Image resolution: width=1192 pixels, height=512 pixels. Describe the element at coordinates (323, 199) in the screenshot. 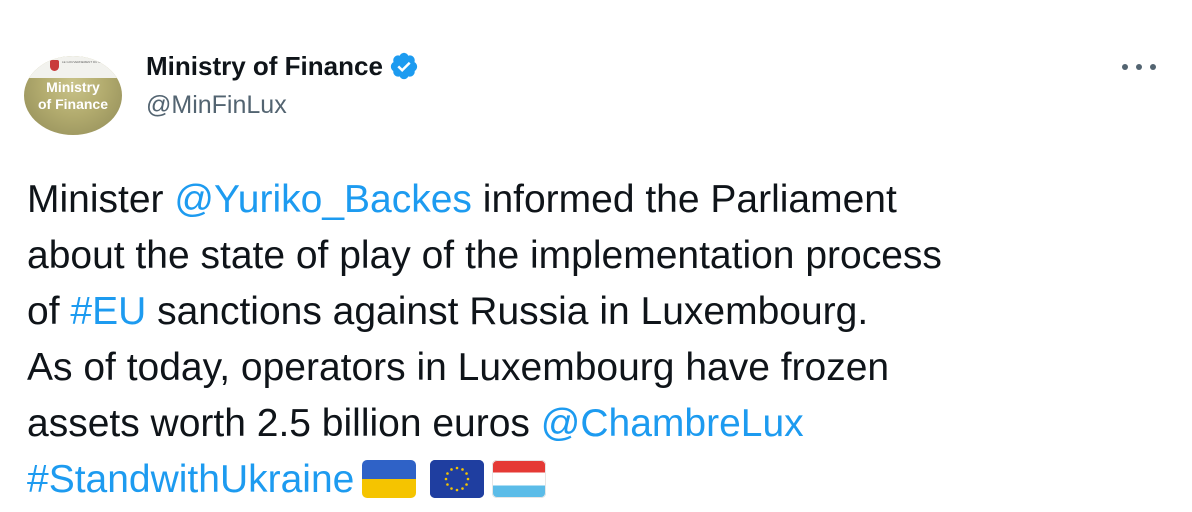

I see `mention-link: @Yuriko_Backes` at that location.